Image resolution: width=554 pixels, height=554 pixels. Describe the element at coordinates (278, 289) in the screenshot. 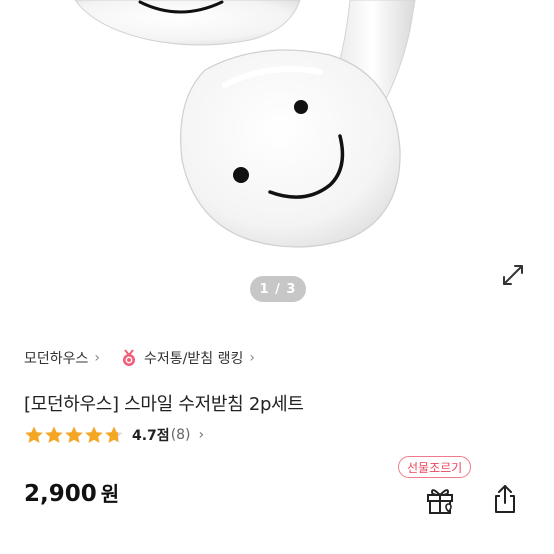

I see `image-pager: 1 / 3` at that location.